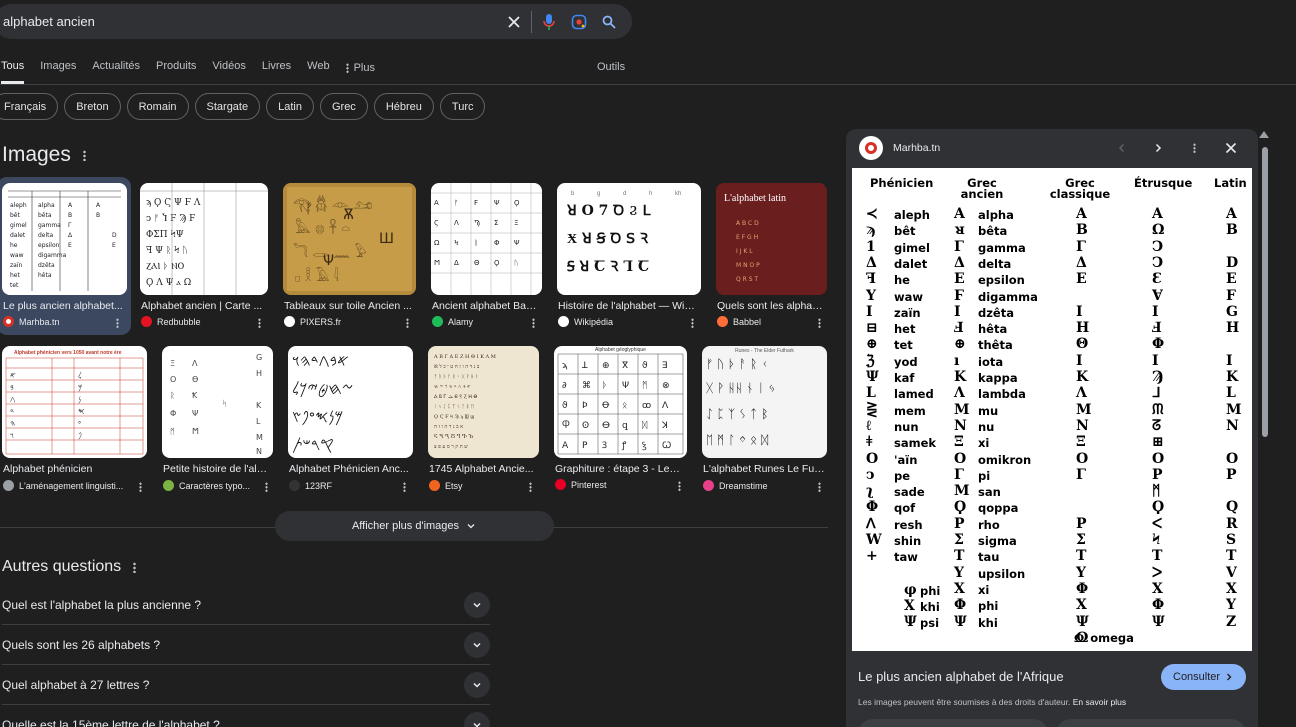  Describe the element at coordinates (116, 72) in the screenshot. I see `tab-news: Actualités` at that location.